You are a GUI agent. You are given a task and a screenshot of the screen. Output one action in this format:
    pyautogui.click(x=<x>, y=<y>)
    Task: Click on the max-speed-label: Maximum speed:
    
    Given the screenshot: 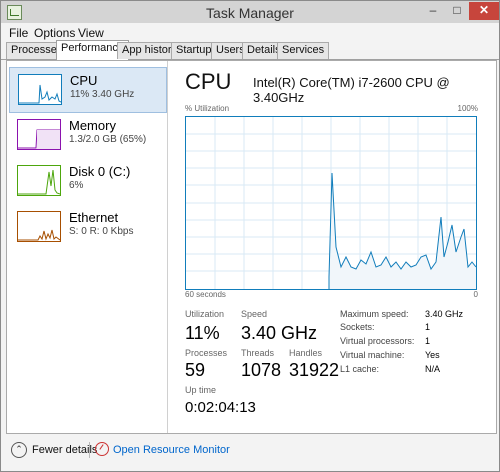 What is the action you would take?
    pyautogui.click(x=374, y=314)
    